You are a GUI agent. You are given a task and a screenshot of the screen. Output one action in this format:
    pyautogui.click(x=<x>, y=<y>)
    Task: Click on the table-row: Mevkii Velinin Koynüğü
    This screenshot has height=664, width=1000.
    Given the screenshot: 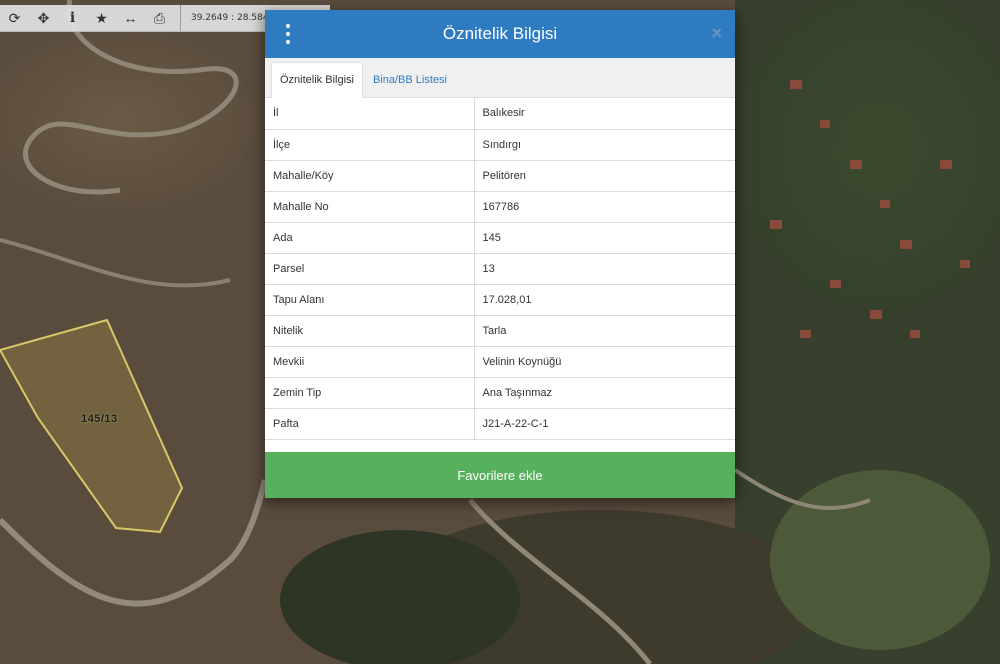 What is the action you would take?
    pyautogui.click(x=500, y=362)
    